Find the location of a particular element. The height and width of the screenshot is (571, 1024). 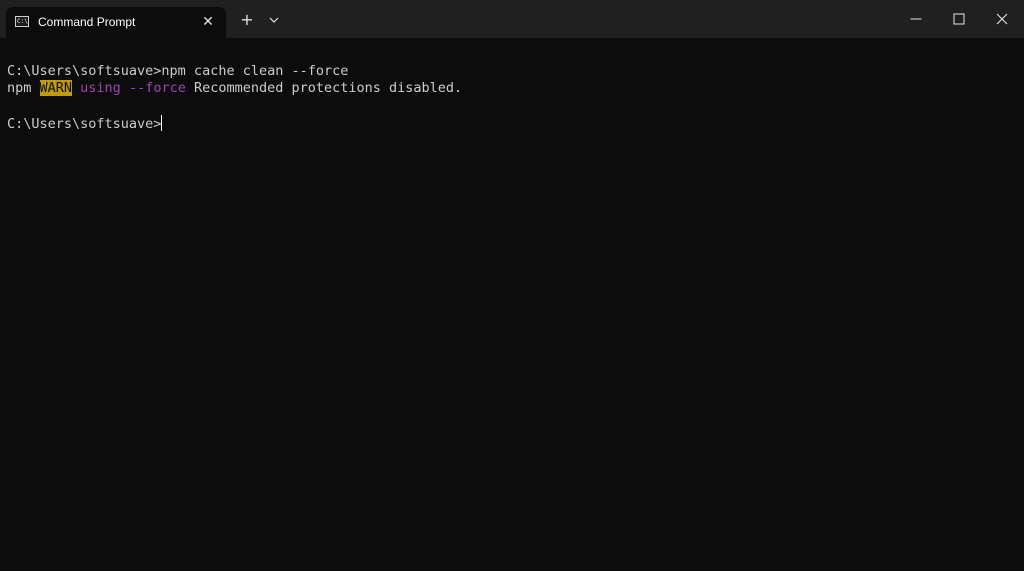

prompt-text: C:\Users\softsuave> is located at coordinates (84, 124).